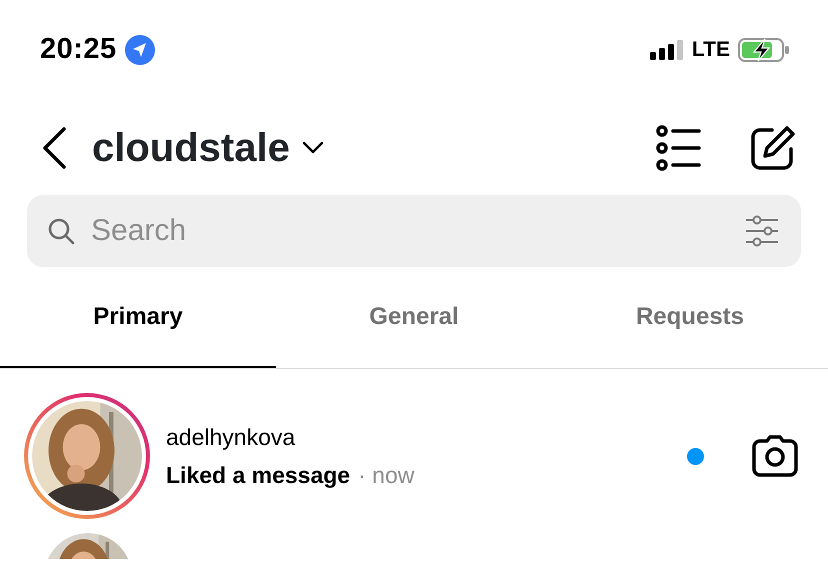 The image size is (828, 568). I want to click on tab: Primary, so click(138, 317).